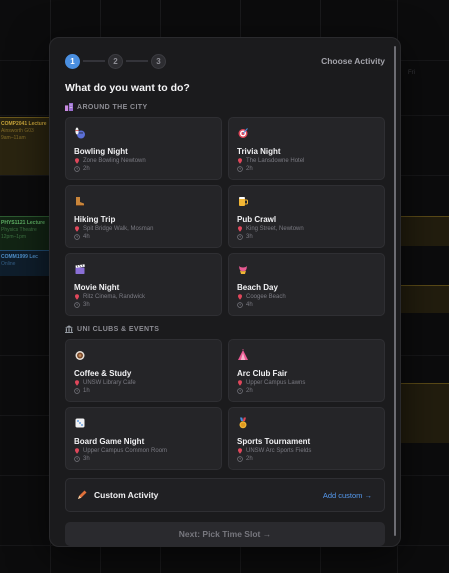 This screenshot has width=449, height=573. I want to click on medal-icon, so click(243, 423).